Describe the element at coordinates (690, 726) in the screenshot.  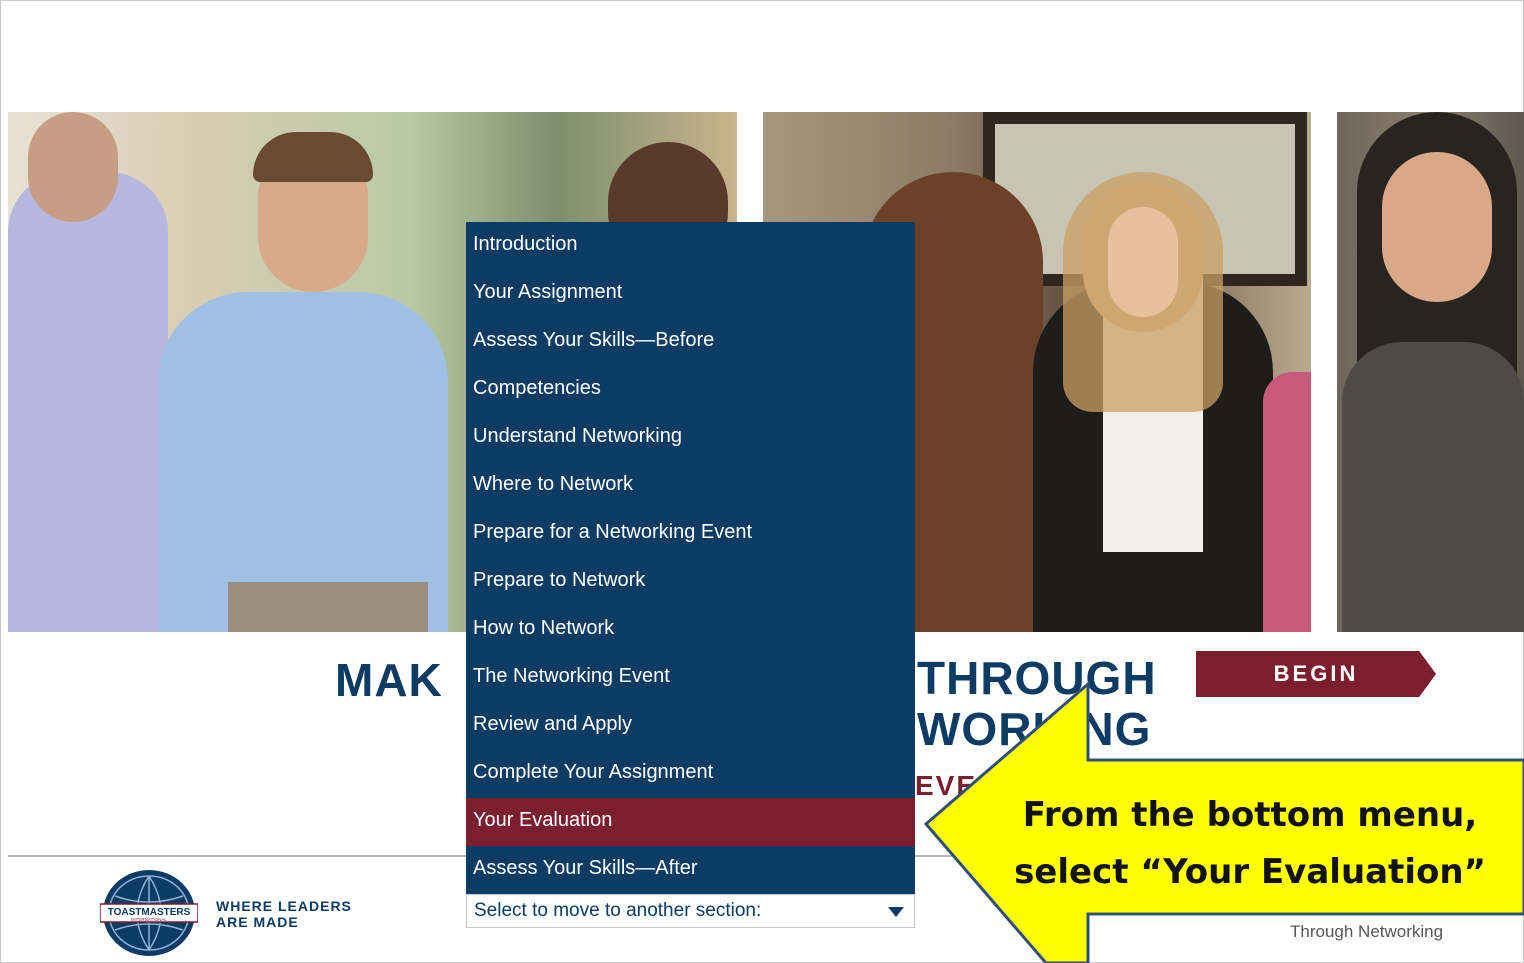
I see `menu-item: Review and Apply` at that location.